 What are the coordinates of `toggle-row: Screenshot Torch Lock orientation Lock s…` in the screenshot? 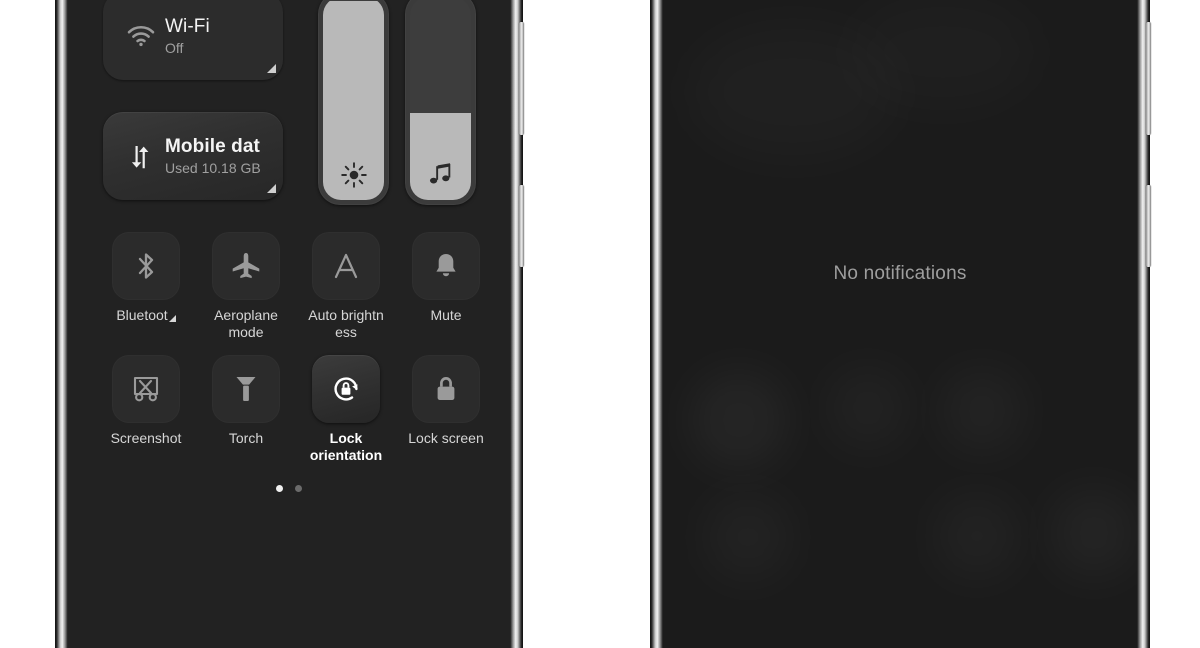 It's located at (296, 409).